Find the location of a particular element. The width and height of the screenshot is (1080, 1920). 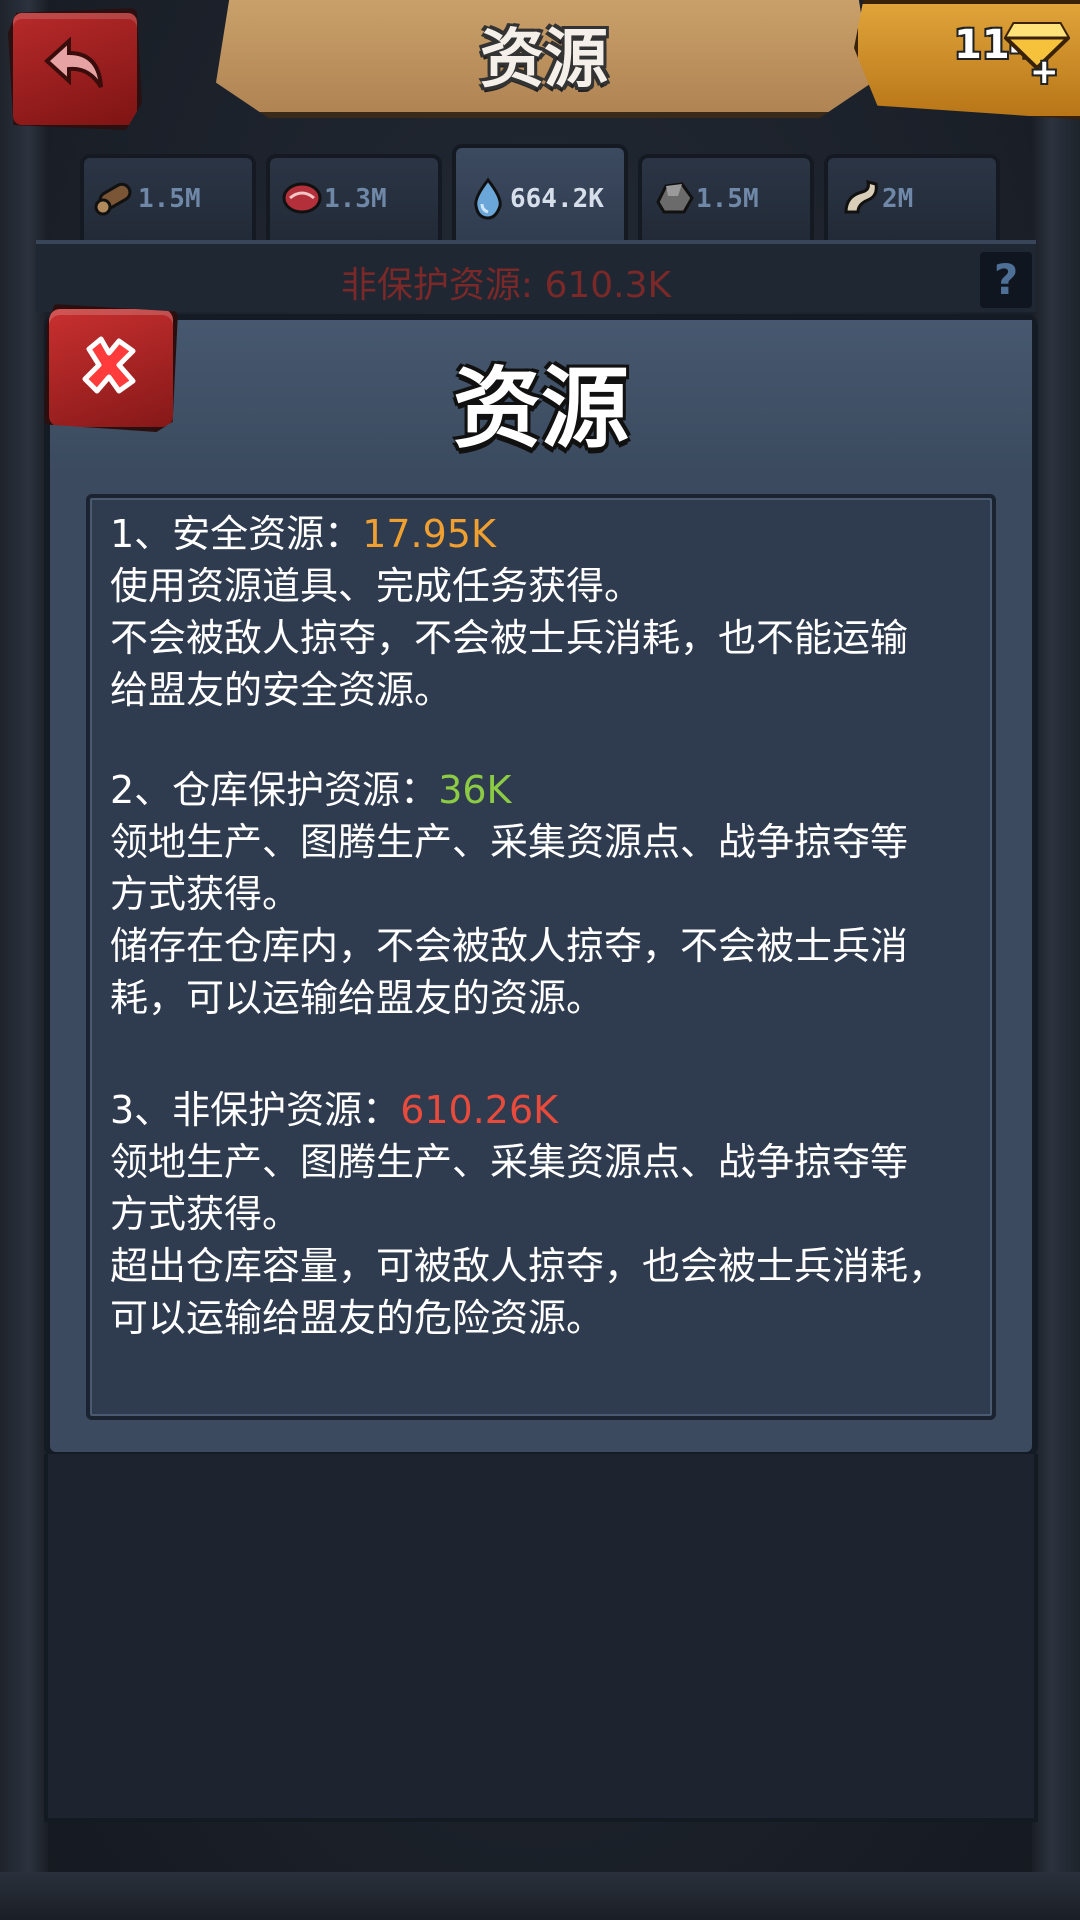

wood-log-icon is located at coordinates (113, 199).